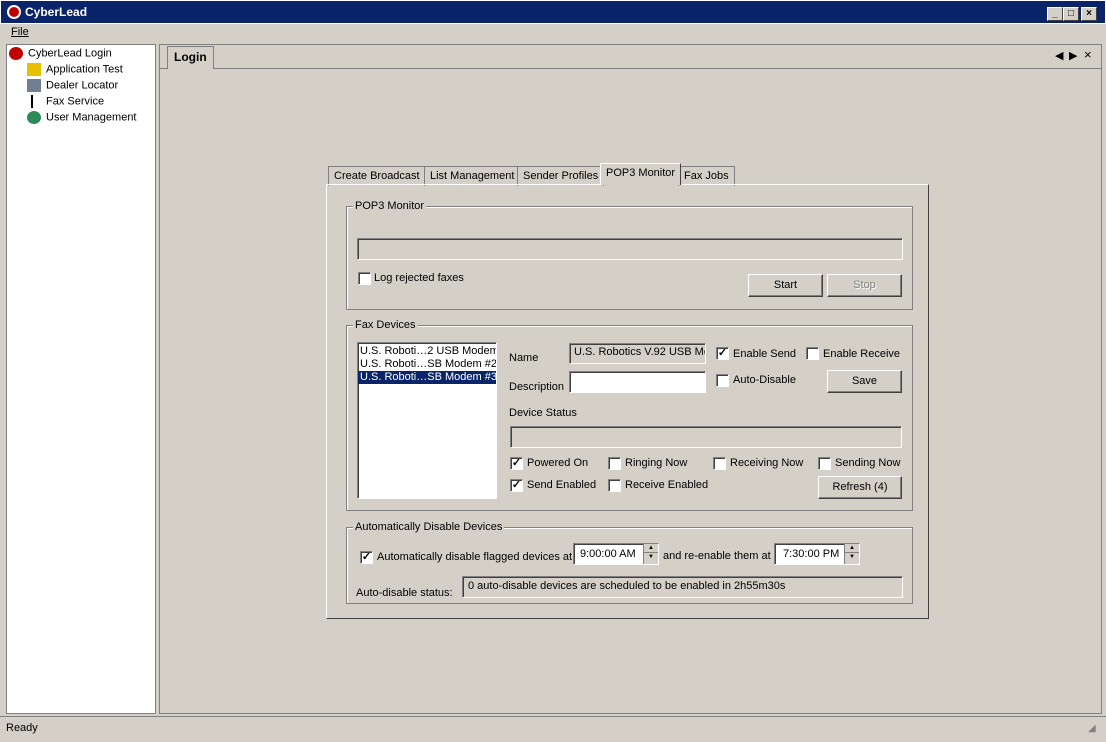  I want to click on tree-root: CyberLead Login, so click(60, 55).